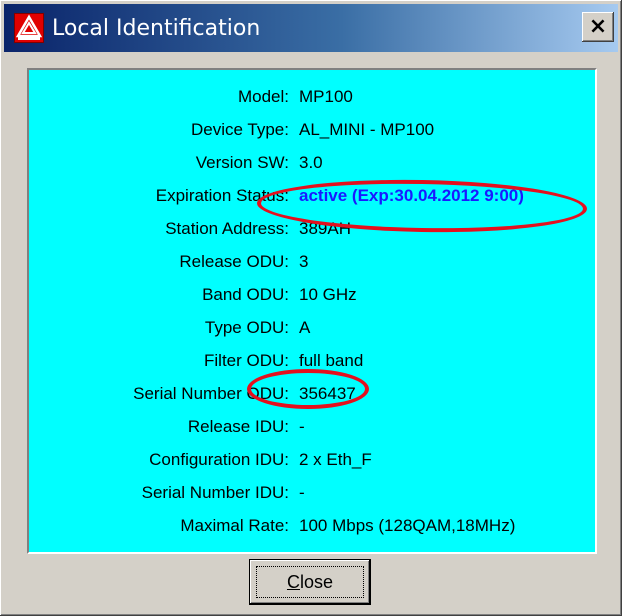  I want to click on field-label: Type ODU:, so click(246, 327).